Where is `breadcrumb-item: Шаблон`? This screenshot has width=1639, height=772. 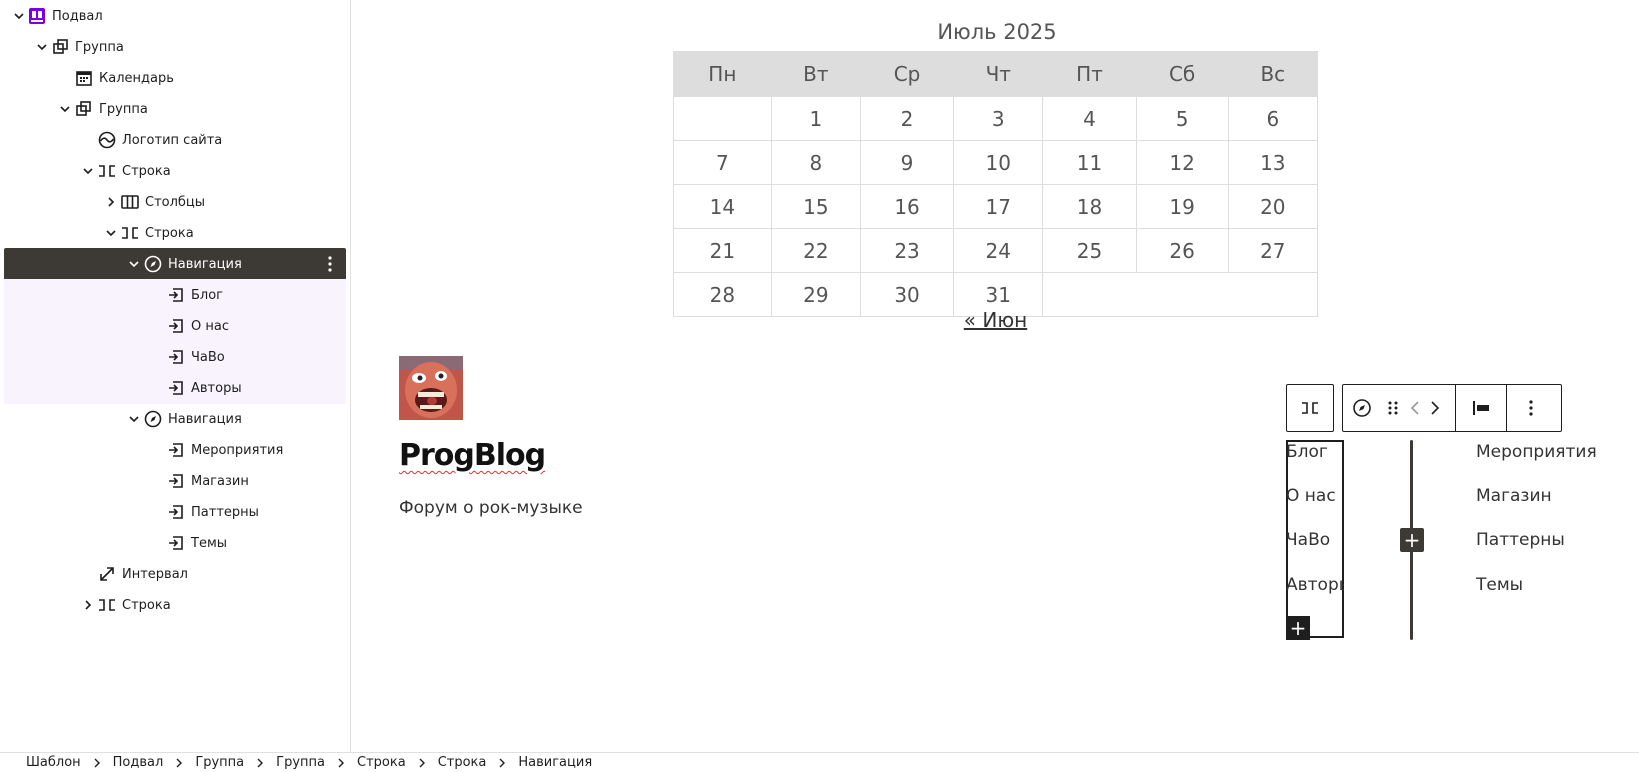
breadcrumb-item: Шаблон is located at coordinates (53, 762).